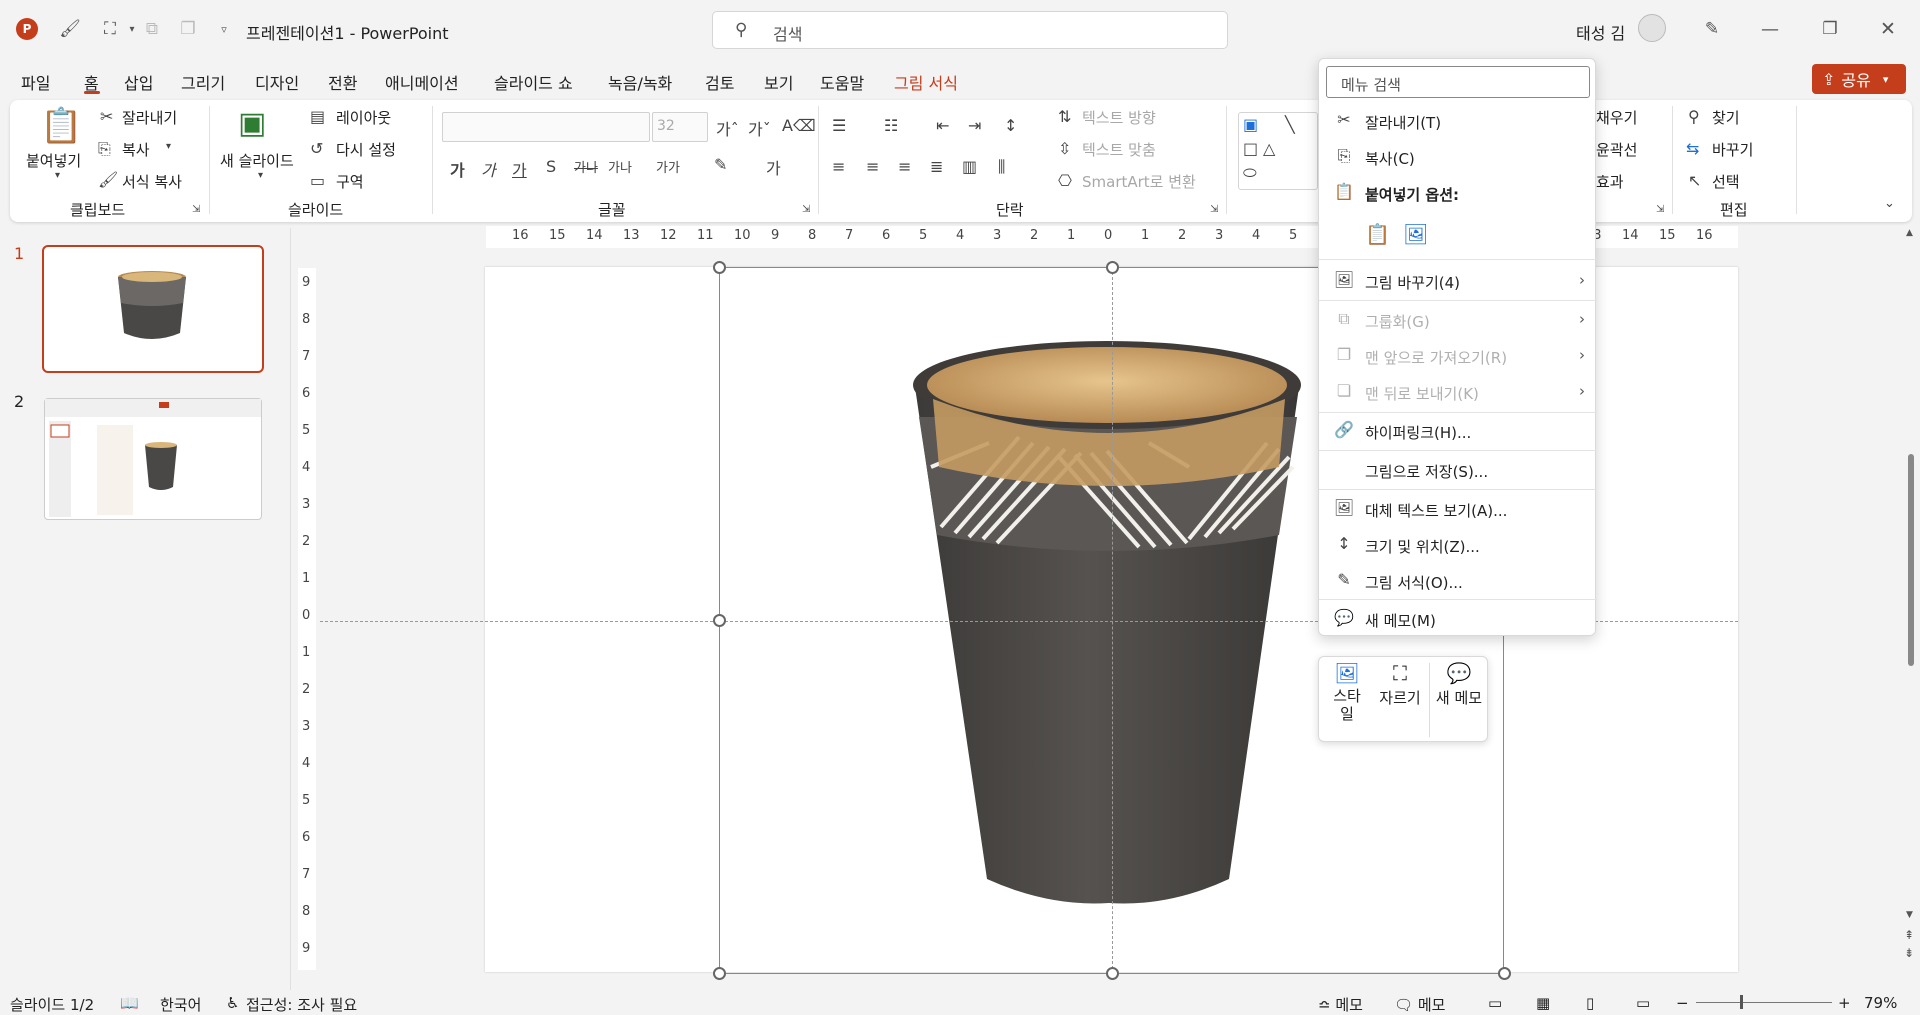  Describe the element at coordinates (1379, 236) in the screenshot. I see `paste-keep-source-icon: 📋` at that location.